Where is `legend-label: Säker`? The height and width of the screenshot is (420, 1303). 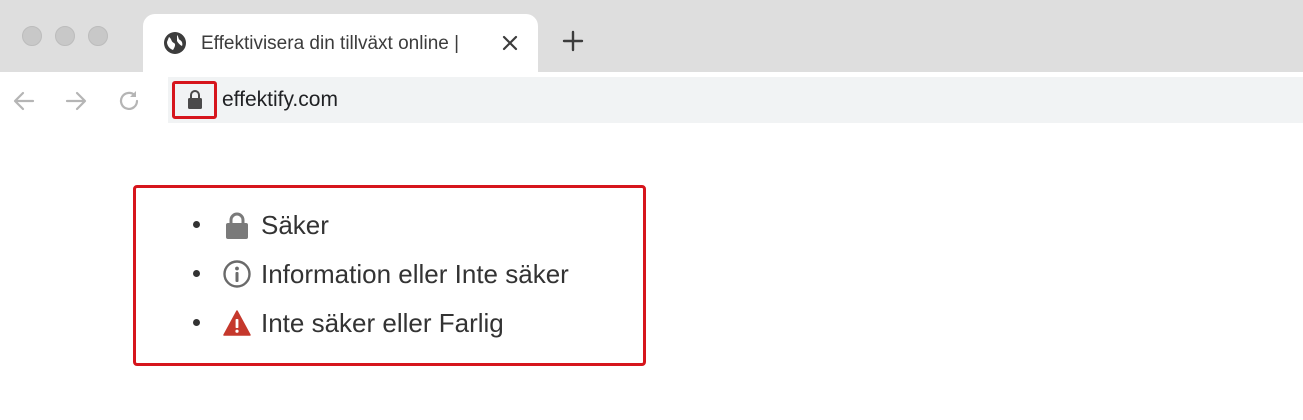
legend-label: Säker is located at coordinates (295, 225).